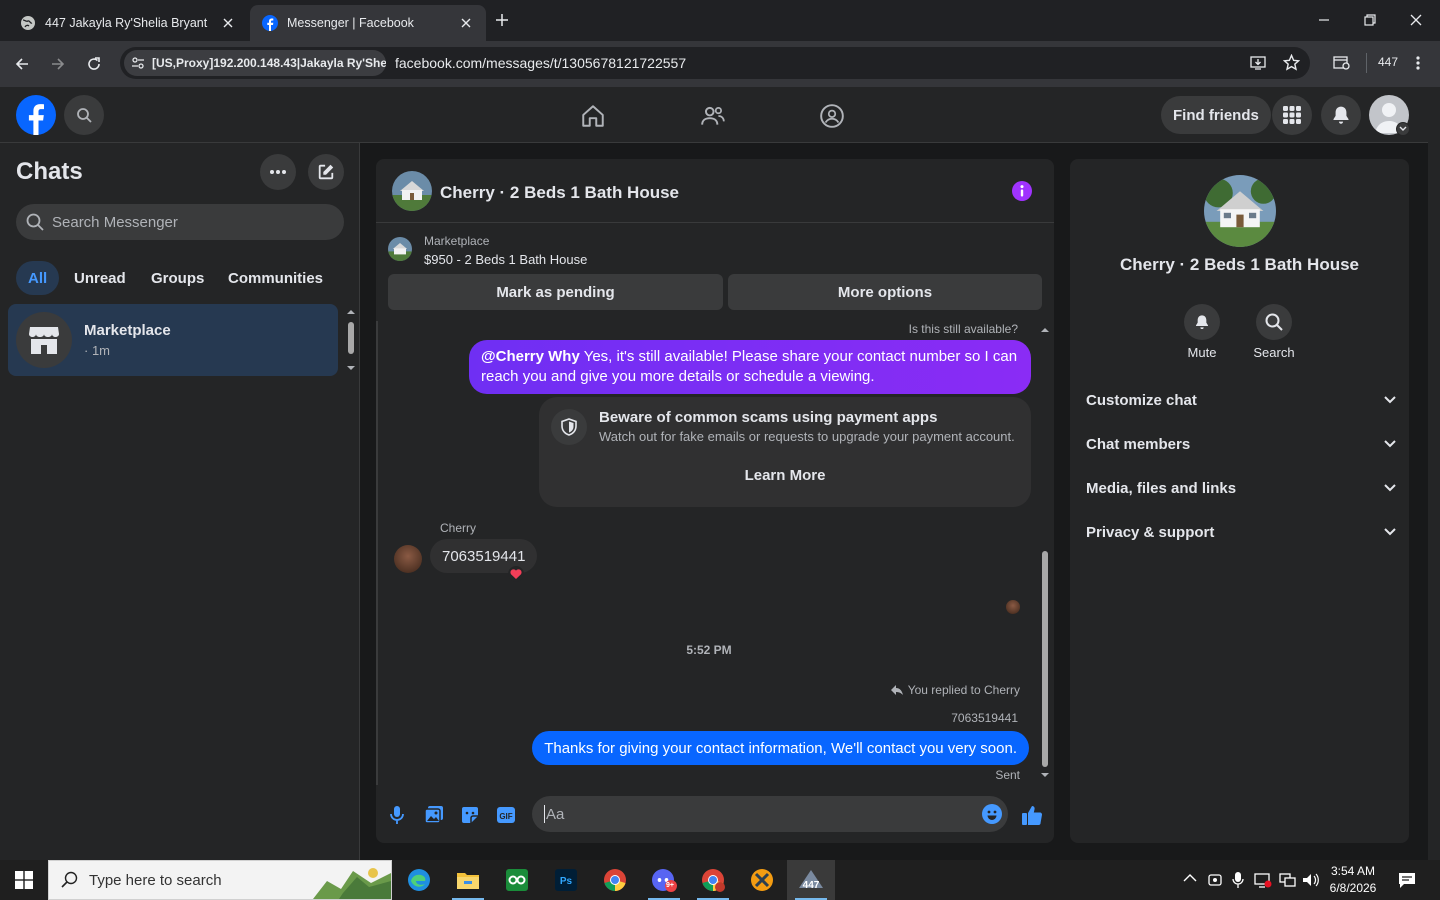 Image resolution: width=1440 pixels, height=900 pixels. I want to click on edge-icon, so click(419, 880).